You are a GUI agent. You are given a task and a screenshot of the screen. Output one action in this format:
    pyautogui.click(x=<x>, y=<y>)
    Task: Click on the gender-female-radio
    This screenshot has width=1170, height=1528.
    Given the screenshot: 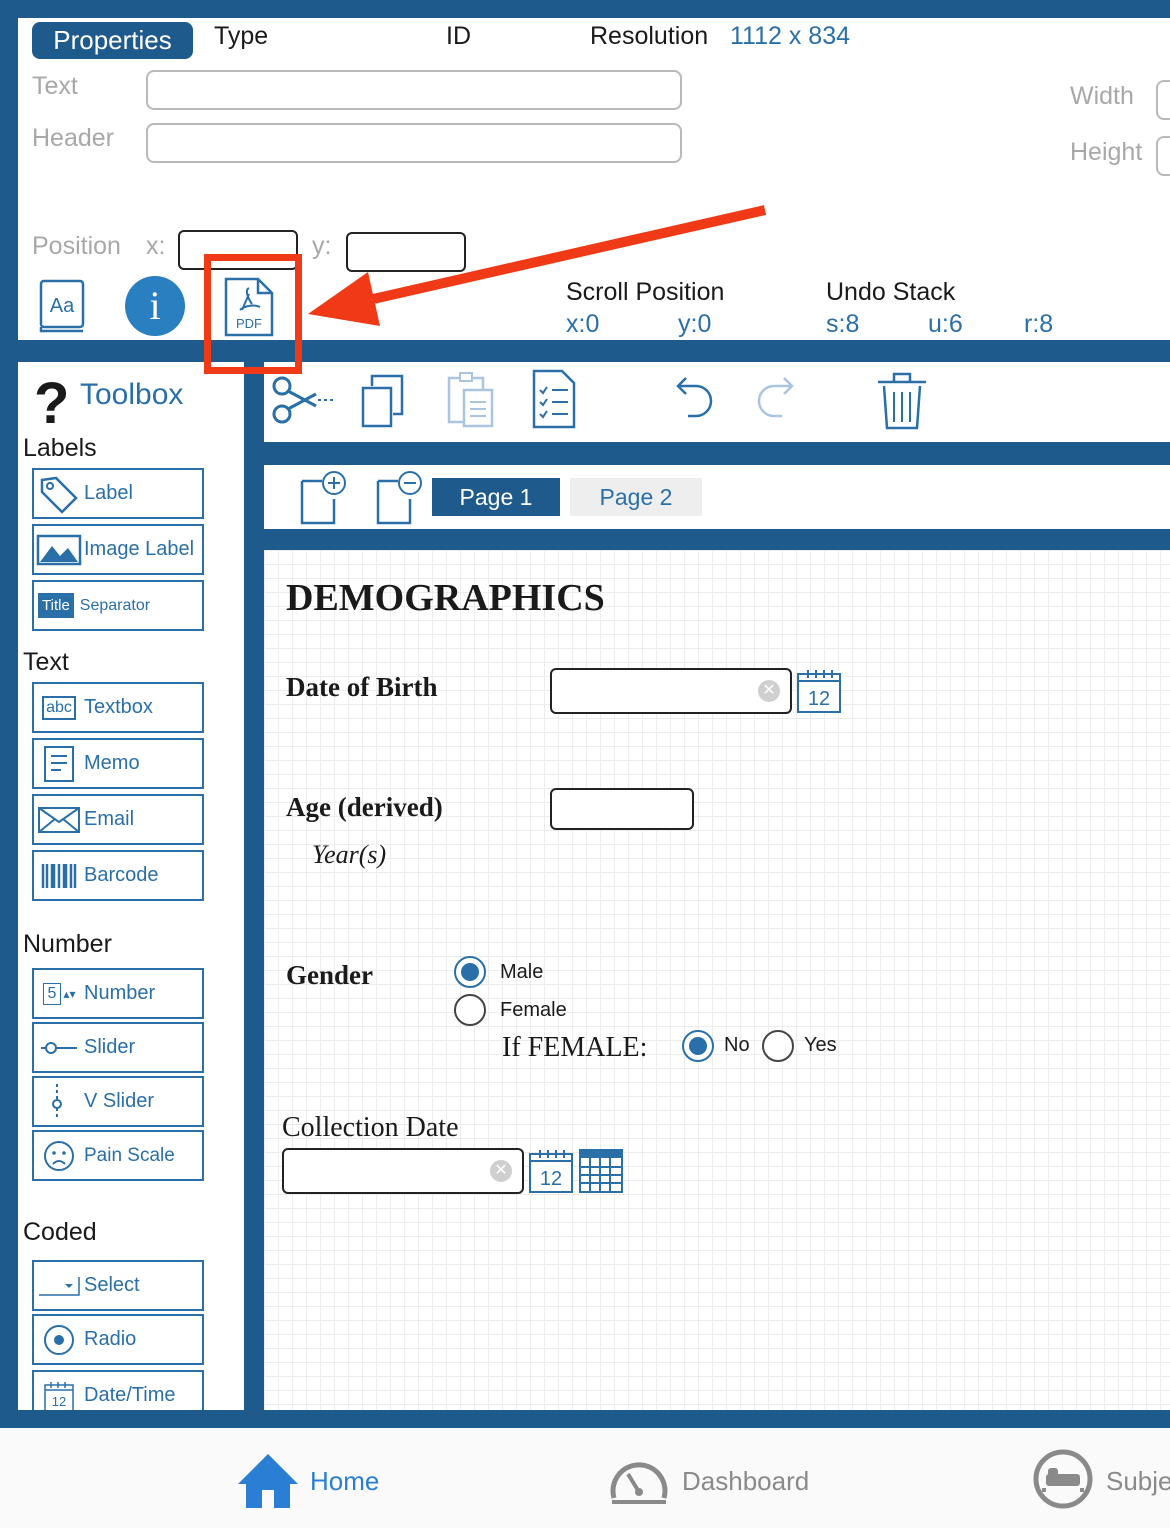 What is the action you would take?
    pyautogui.click(x=470, y=1010)
    